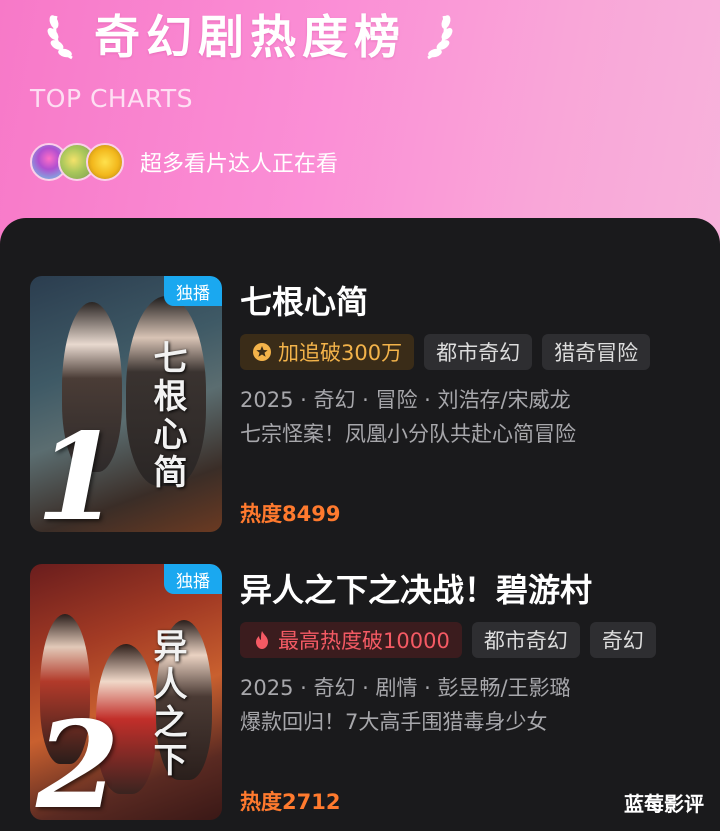  Describe the element at coordinates (475, 590) in the screenshot. I see `show-title: 异人之下之决战！碧游村` at that location.